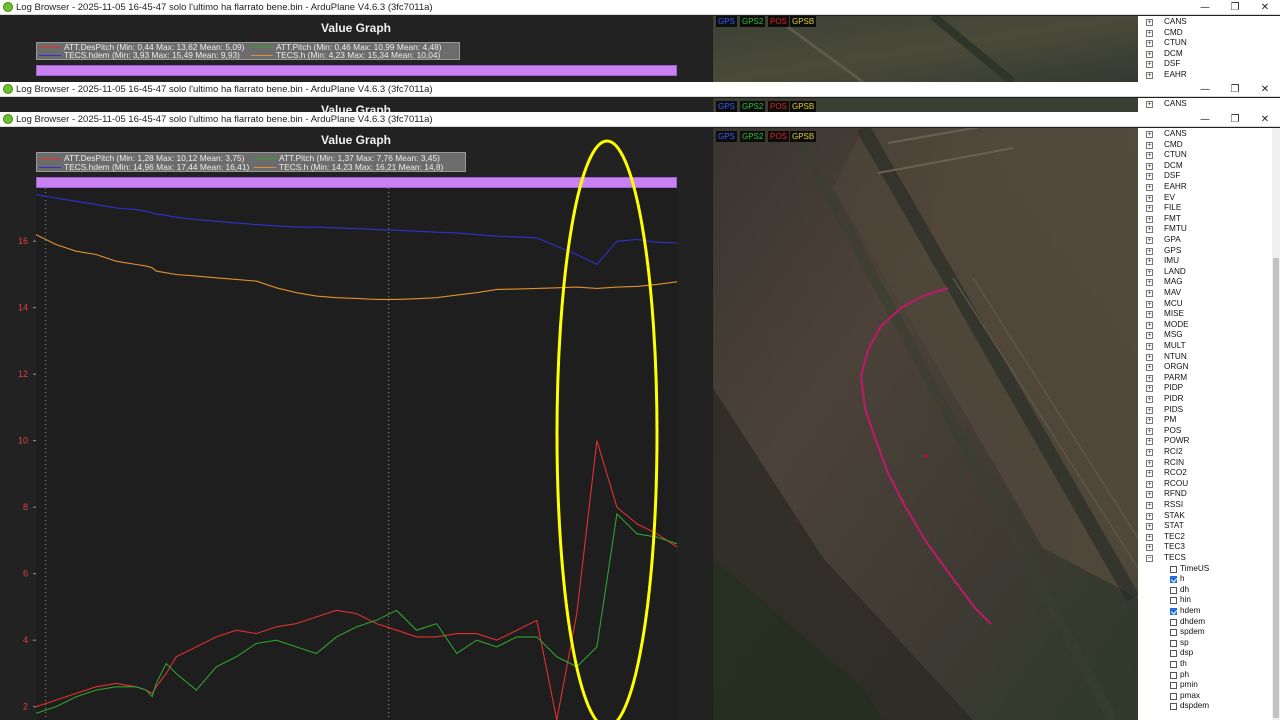 This screenshot has height=720, width=1280. Describe the element at coordinates (1276, 488) in the screenshot. I see `scrollbar-thumb` at that location.